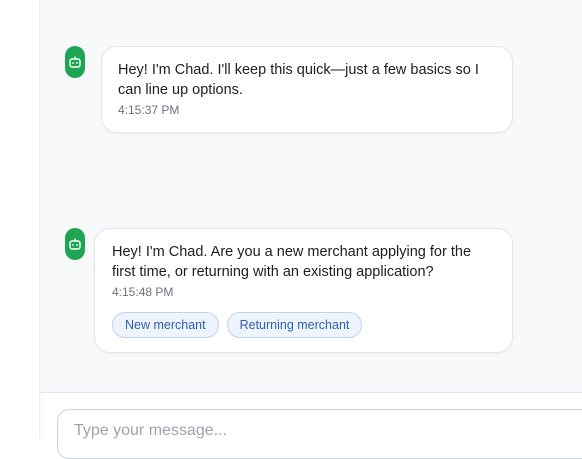  What do you see at coordinates (311, 392) in the screenshot?
I see `composer-divider` at bounding box center [311, 392].